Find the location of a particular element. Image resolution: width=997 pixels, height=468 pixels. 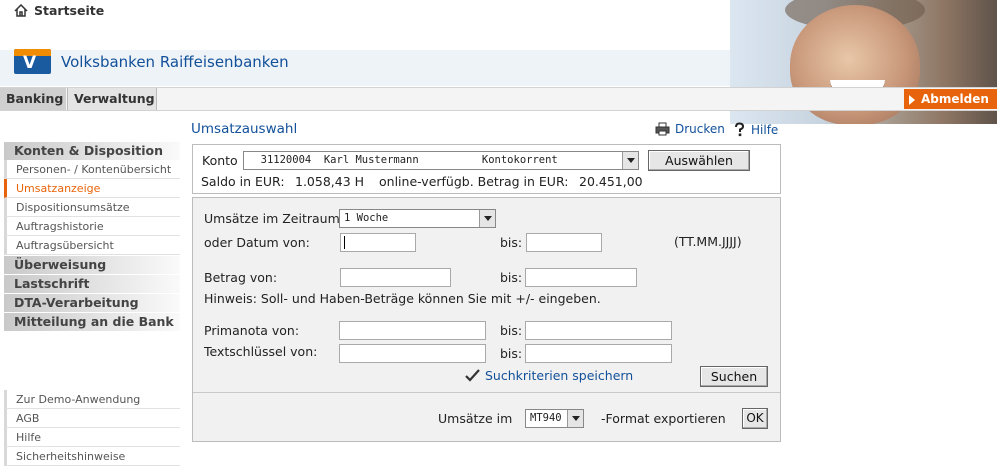

logout-label: Abmelden is located at coordinates (955, 99).